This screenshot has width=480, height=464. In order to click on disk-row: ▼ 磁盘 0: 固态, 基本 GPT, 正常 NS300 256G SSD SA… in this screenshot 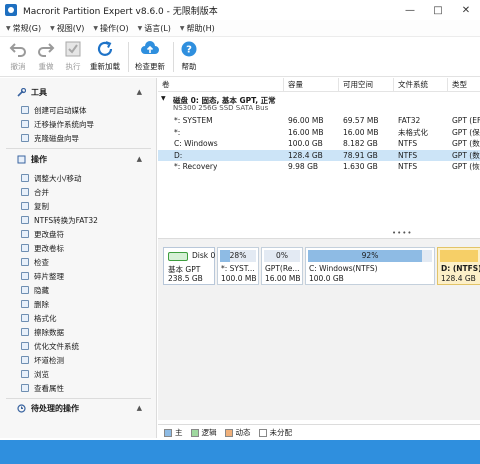, I will do `click(319, 103)`.